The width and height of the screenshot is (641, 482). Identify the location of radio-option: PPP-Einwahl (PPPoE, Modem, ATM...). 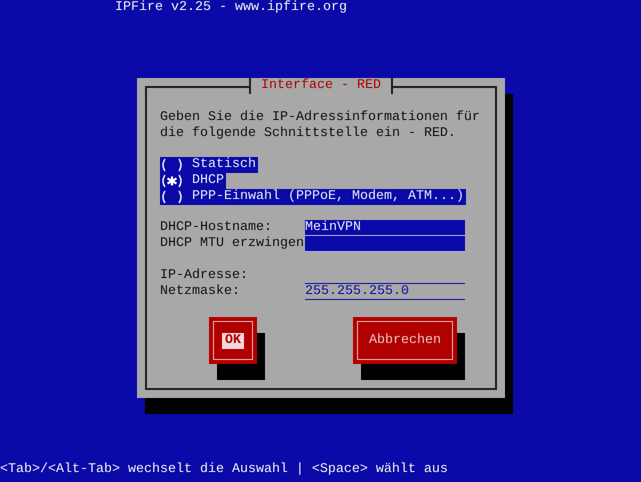
(313, 197).